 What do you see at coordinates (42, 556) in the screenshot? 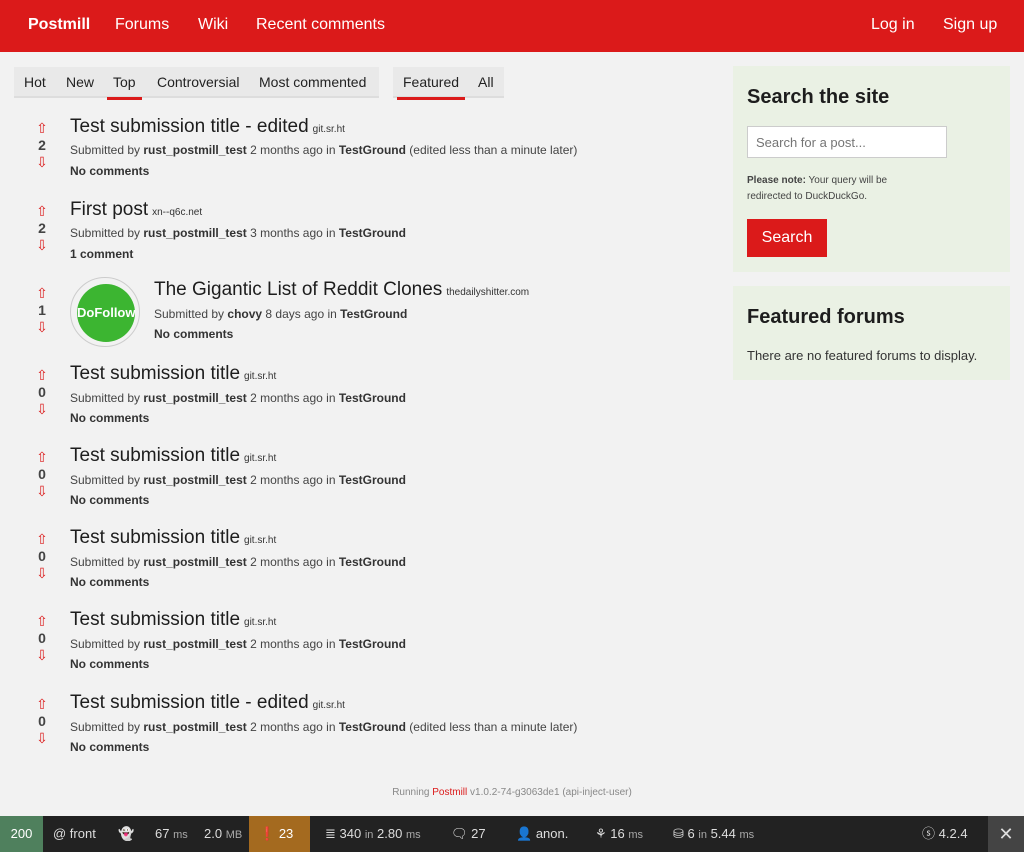
I see `vote-box: ⇧ 0 ⇩` at bounding box center [42, 556].